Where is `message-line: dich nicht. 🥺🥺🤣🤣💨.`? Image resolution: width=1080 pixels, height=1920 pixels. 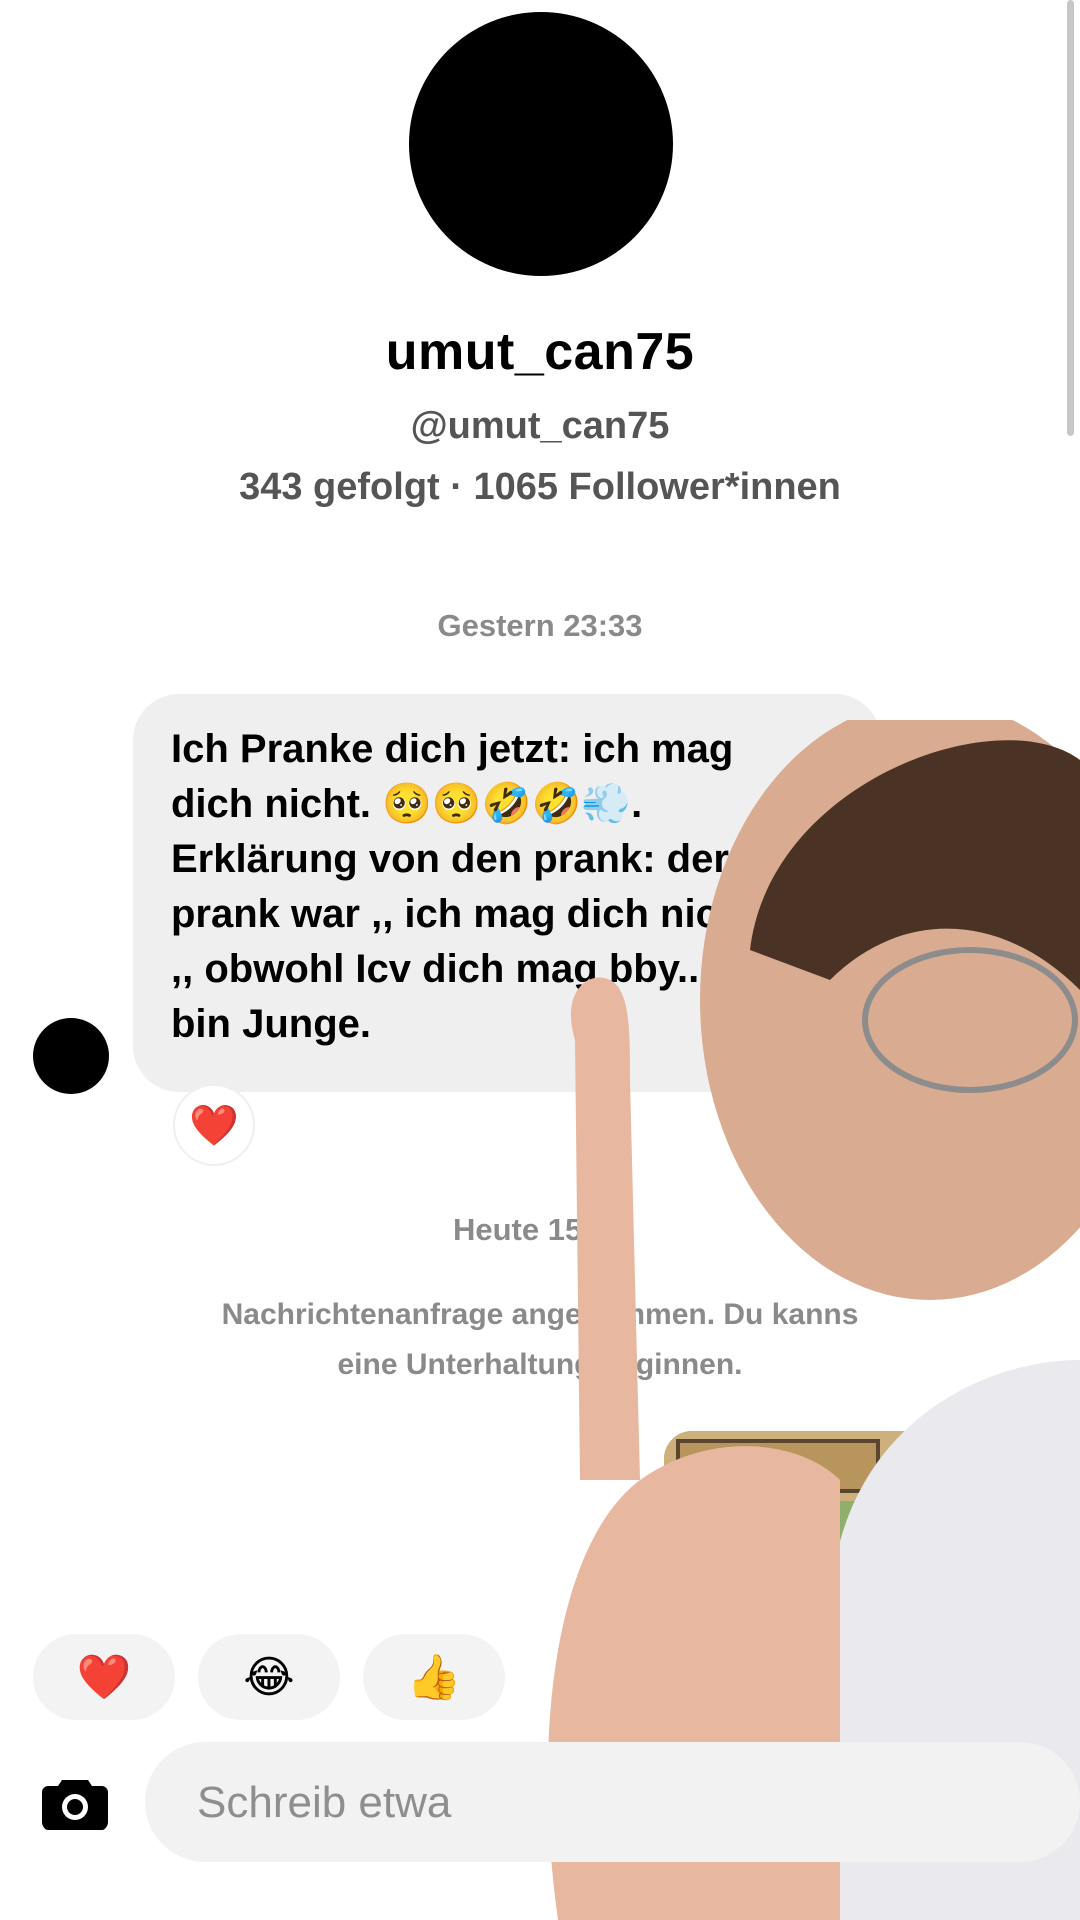
message-line: dich nicht. 🥺🥺🤣🤣💨. is located at coordinates (407, 804).